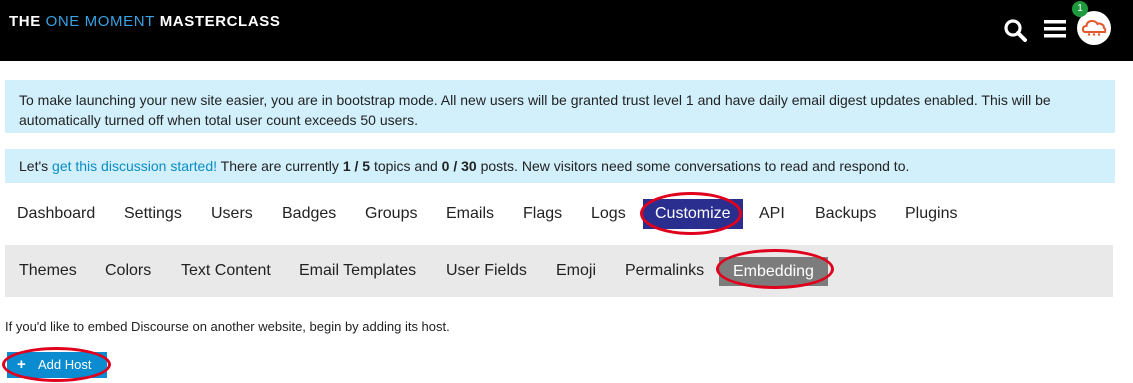 This screenshot has width=1133, height=383. I want to click on tab-logs: Logs, so click(608, 214).